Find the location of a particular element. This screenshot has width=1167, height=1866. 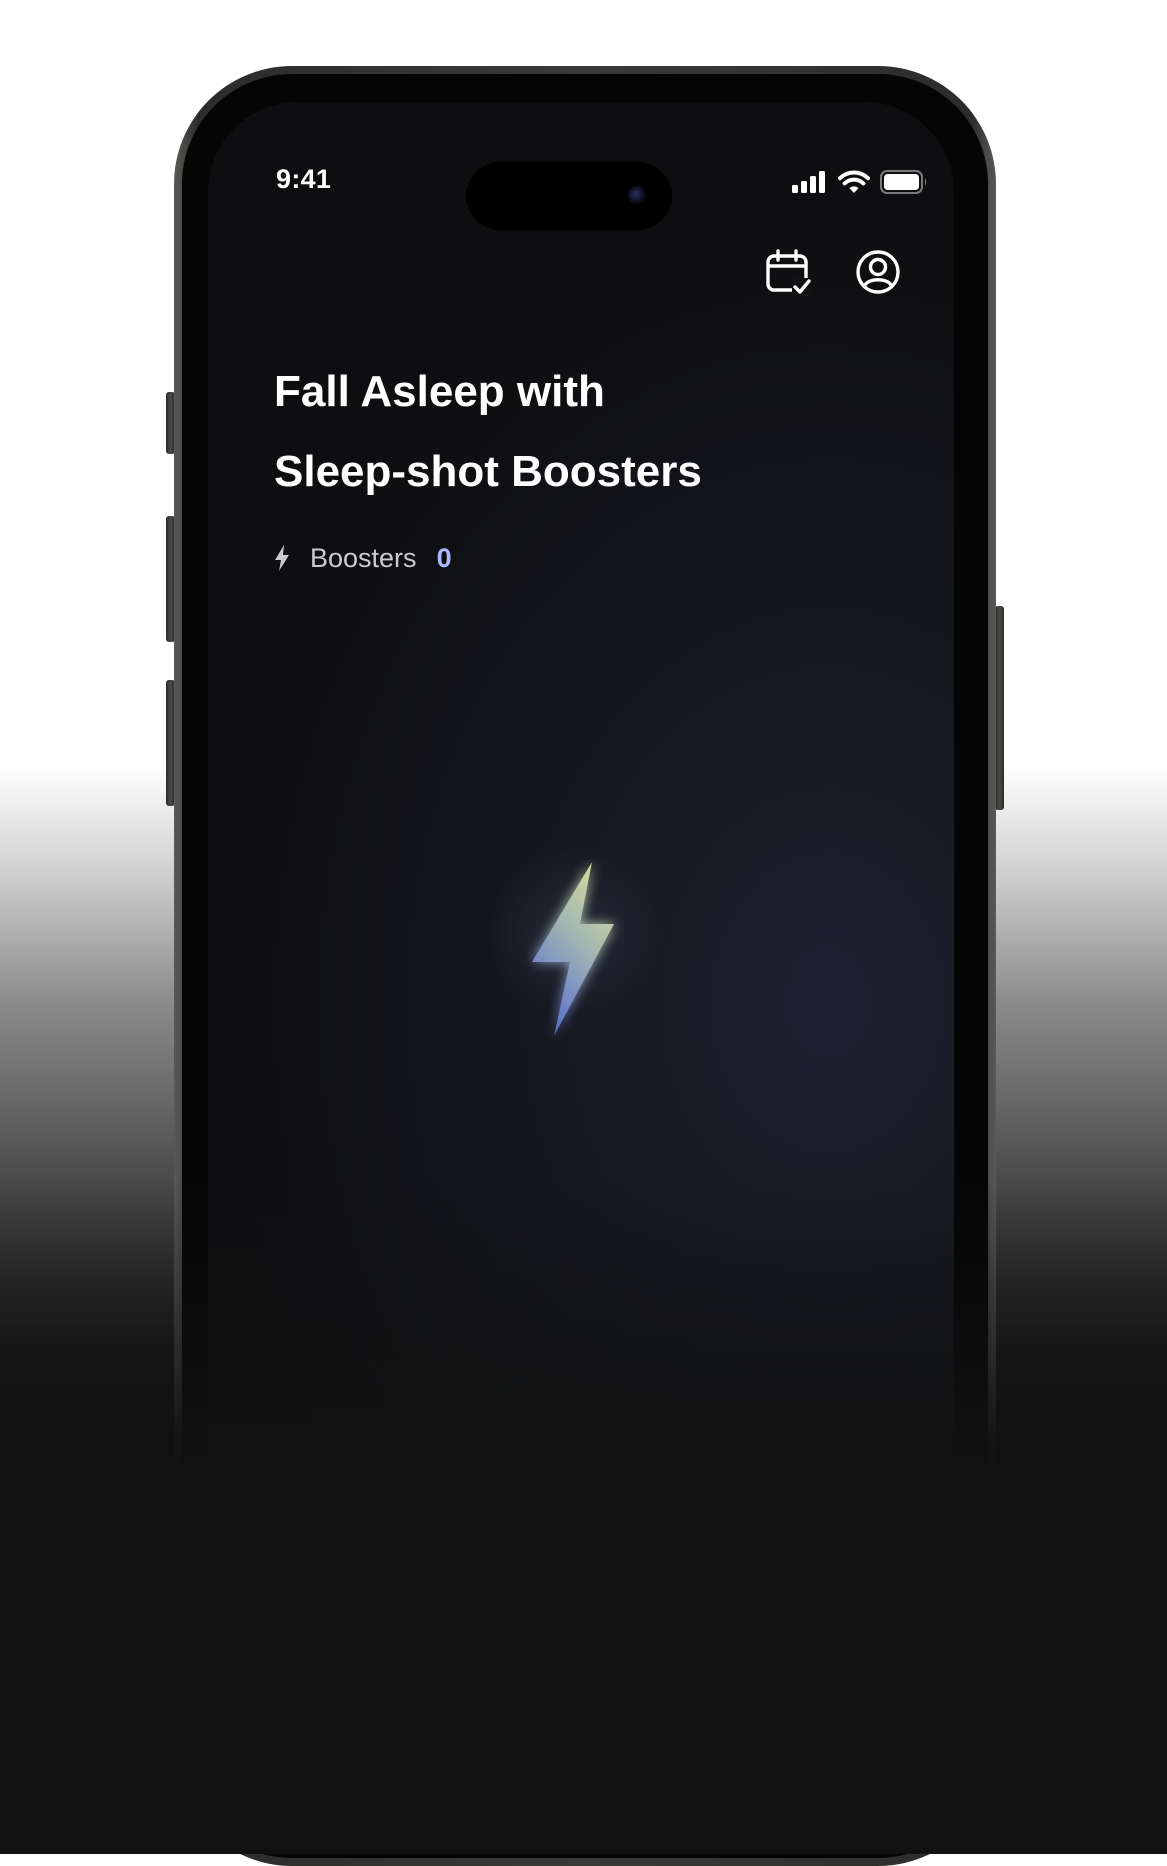

user-circle-icon is located at coordinates (878, 272).